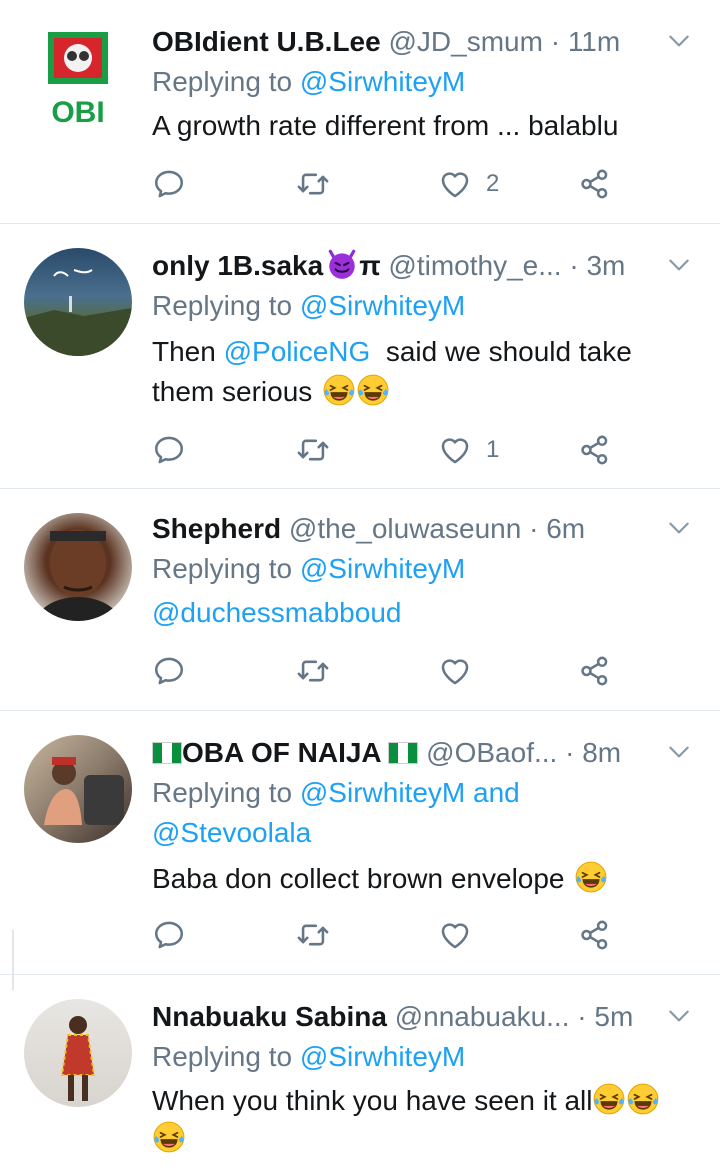 The width and height of the screenshot is (720, 1173). What do you see at coordinates (493, 183) in the screenshot?
I see `like-count: 2` at bounding box center [493, 183].